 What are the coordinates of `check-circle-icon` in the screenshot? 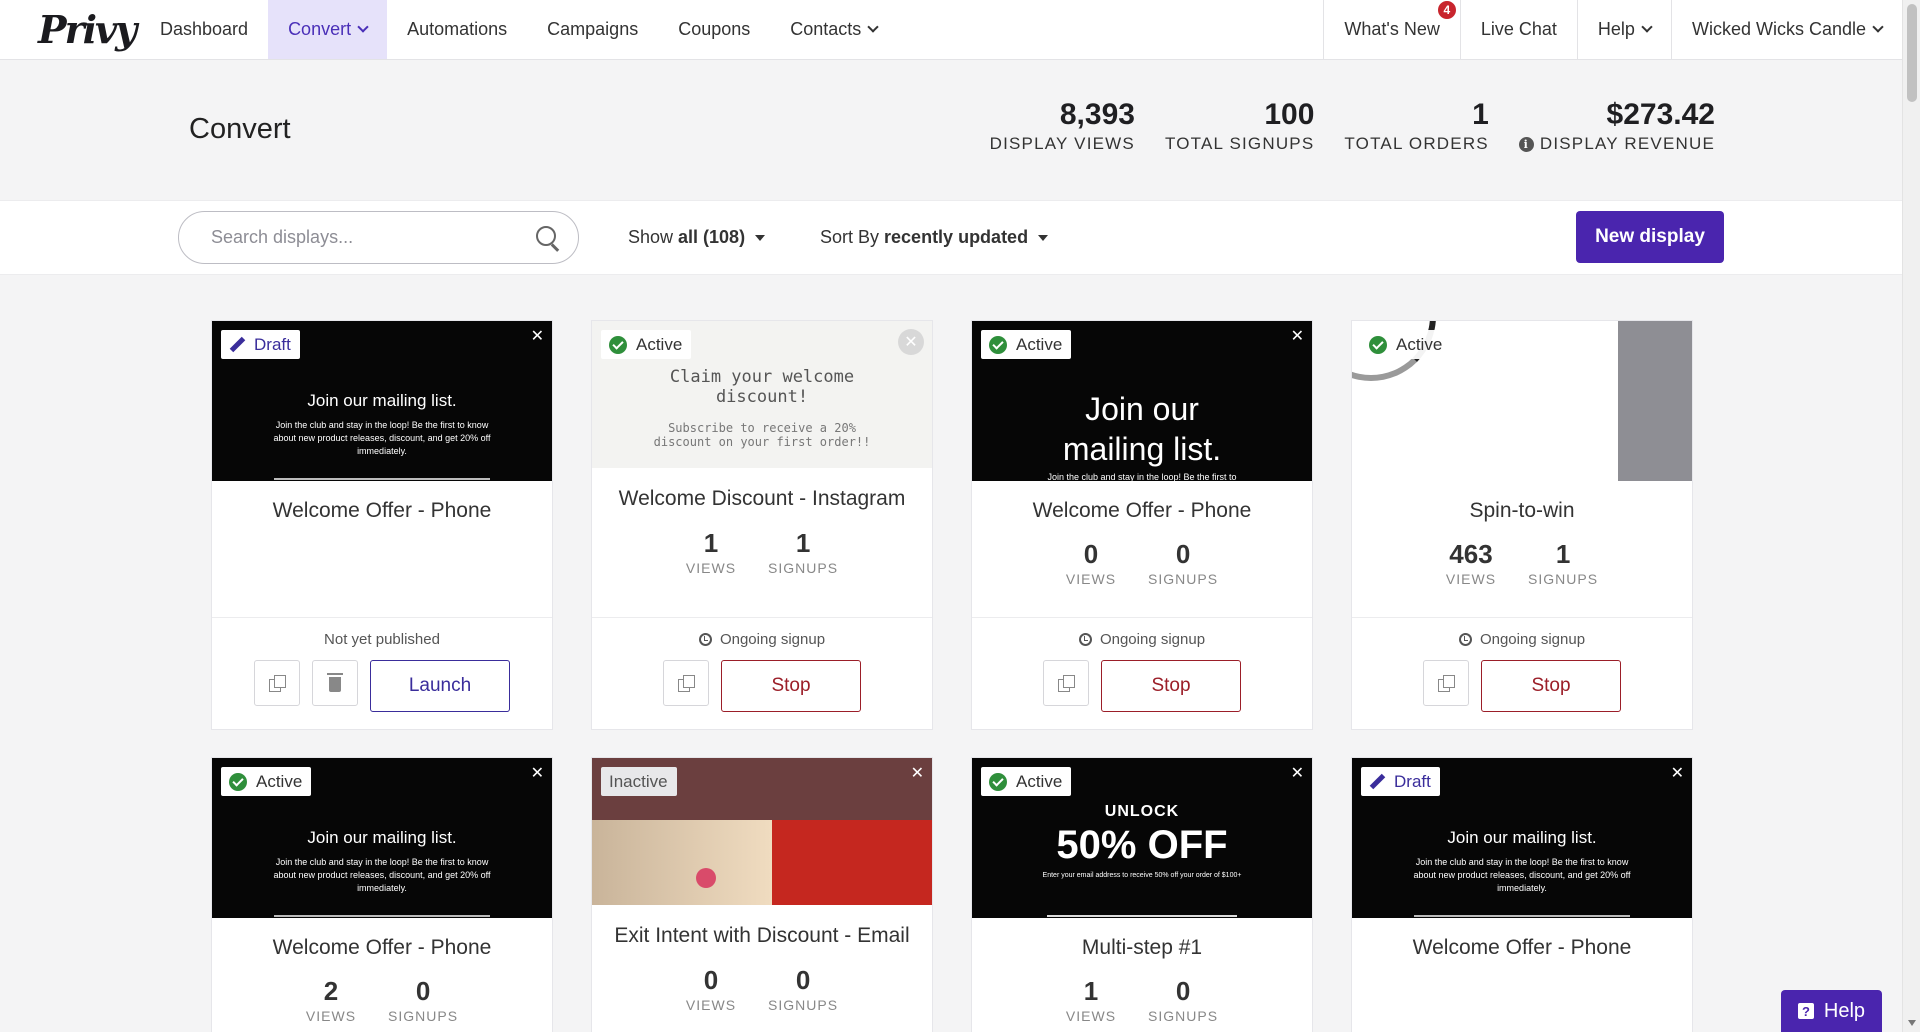 It's located at (998, 344).